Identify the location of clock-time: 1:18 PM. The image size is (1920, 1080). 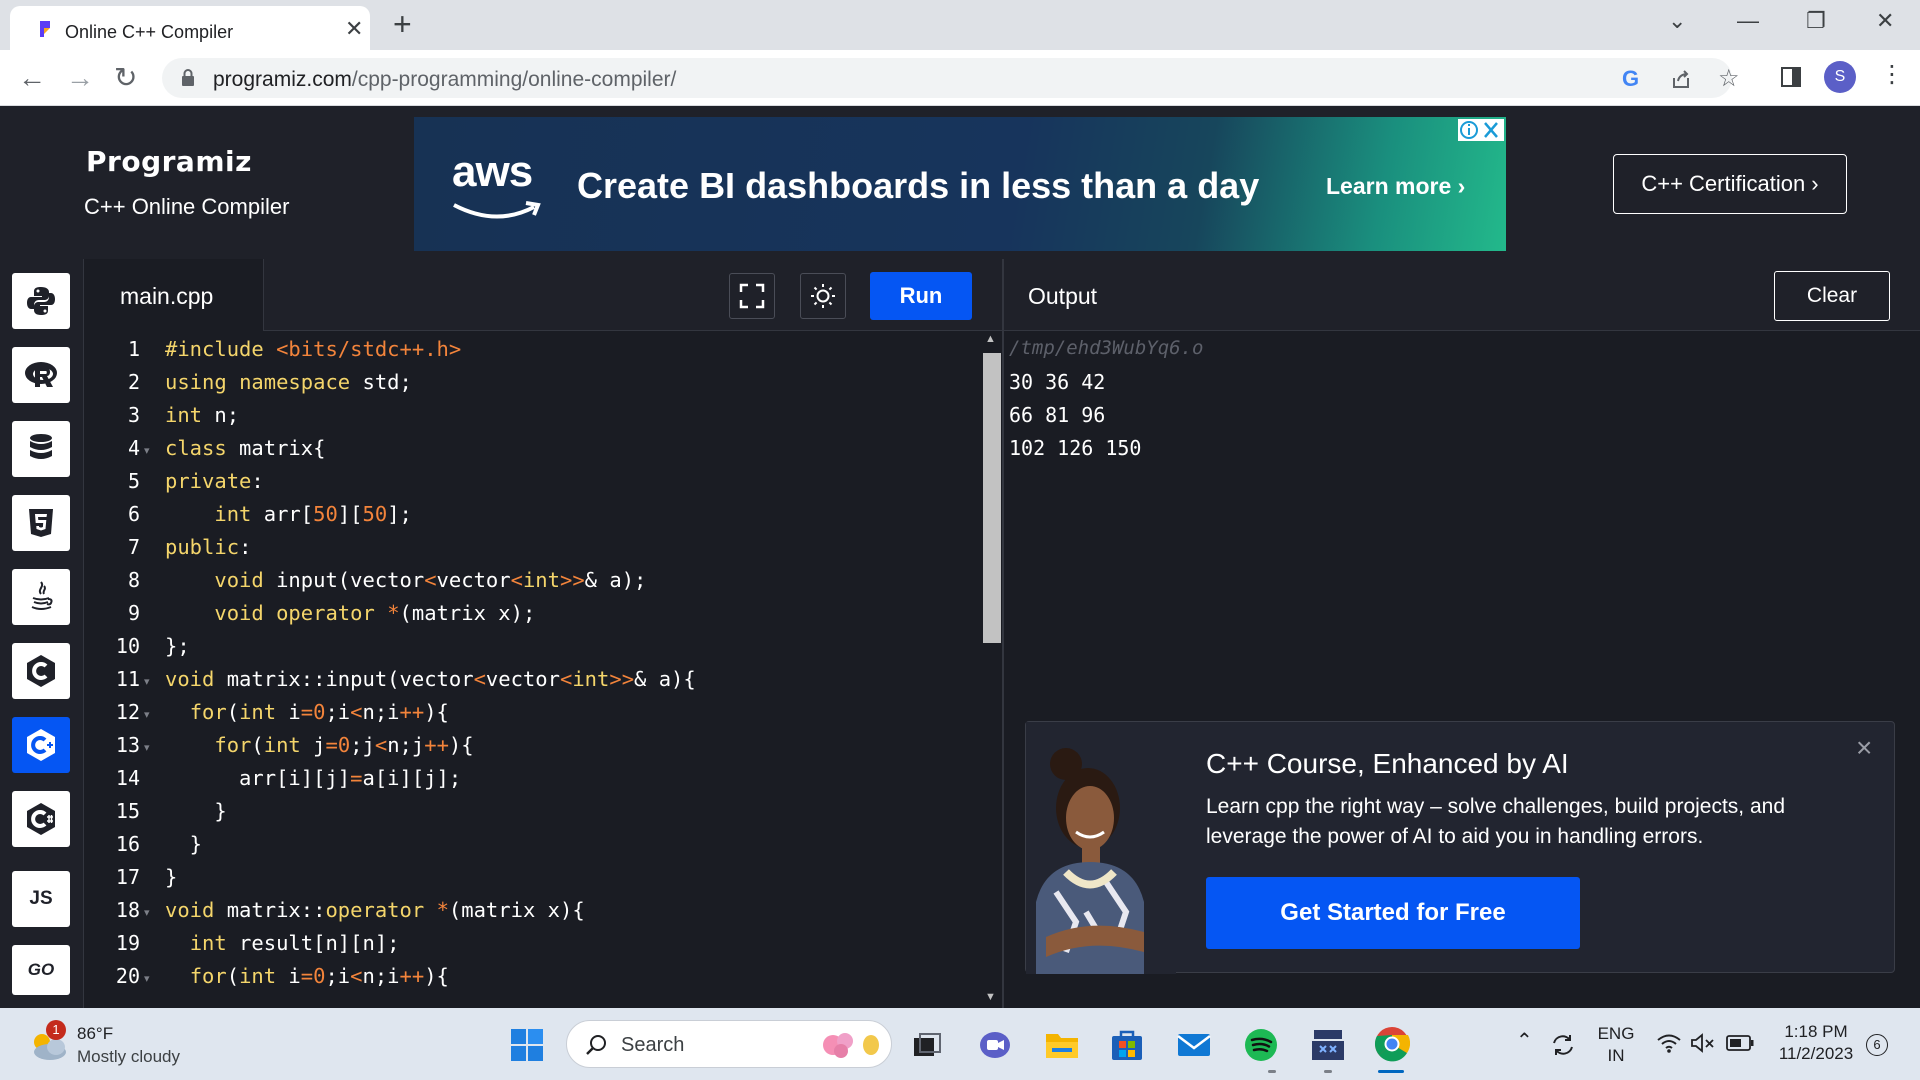
(1816, 1032).